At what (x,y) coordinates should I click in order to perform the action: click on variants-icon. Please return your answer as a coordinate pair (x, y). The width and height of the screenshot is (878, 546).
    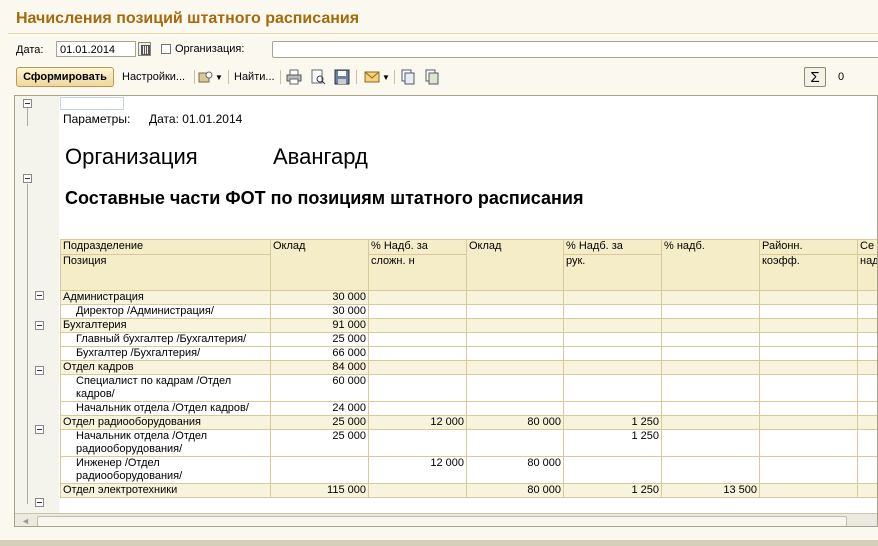
    Looking at the image, I should click on (206, 77).